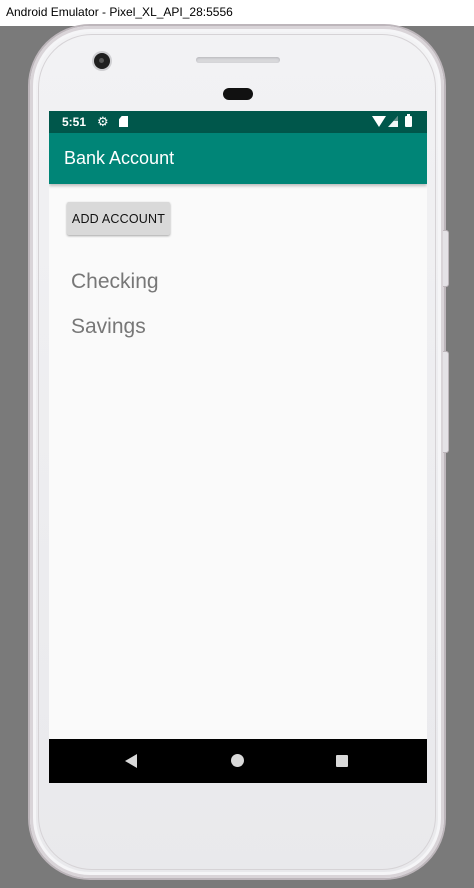 The width and height of the screenshot is (474, 888). Describe the element at coordinates (123, 121) in the screenshot. I see `sd-card-icon` at that location.